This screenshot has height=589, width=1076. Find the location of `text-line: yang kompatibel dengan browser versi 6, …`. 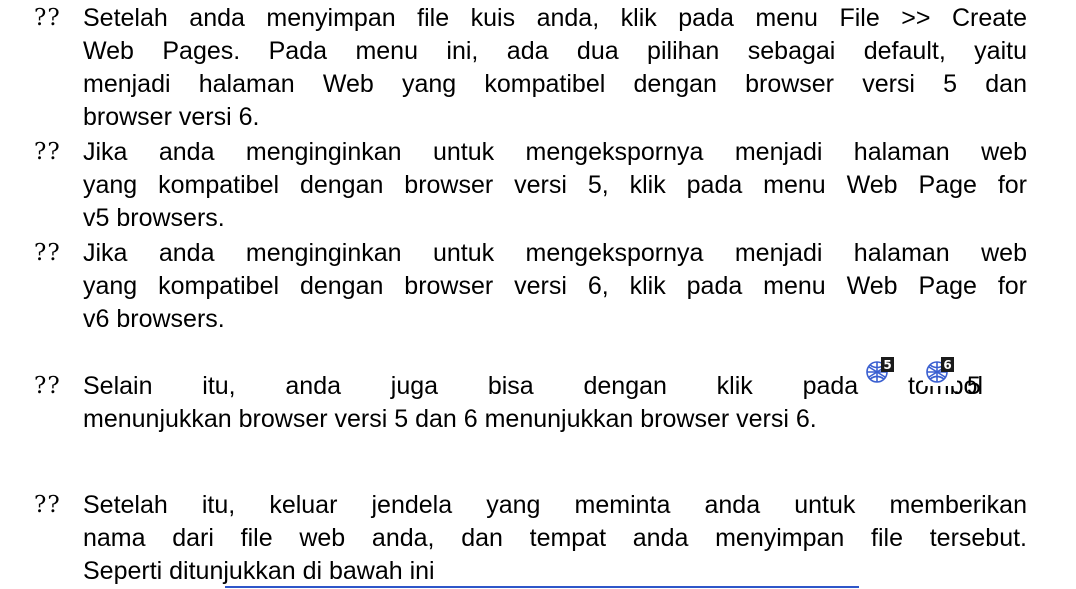

text-line: yang kompatibel dengan browser versi 6, … is located at coordinates (555, 286).